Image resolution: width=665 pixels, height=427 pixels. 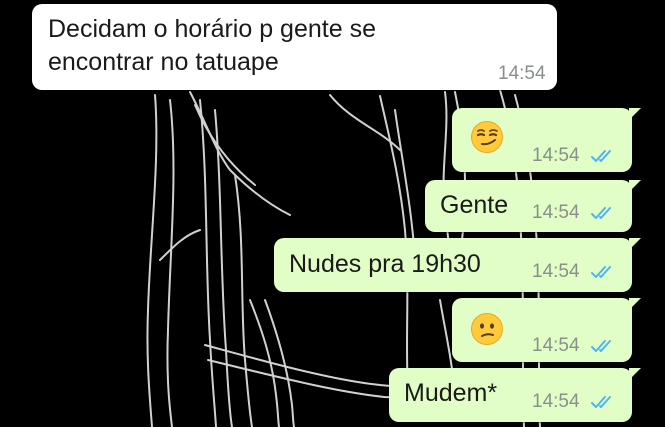 What do you see at coordinates (163, 62) in the screenshot?
I see `message-text-line: encontrar no tatuape` at bounding box center [163, 62].